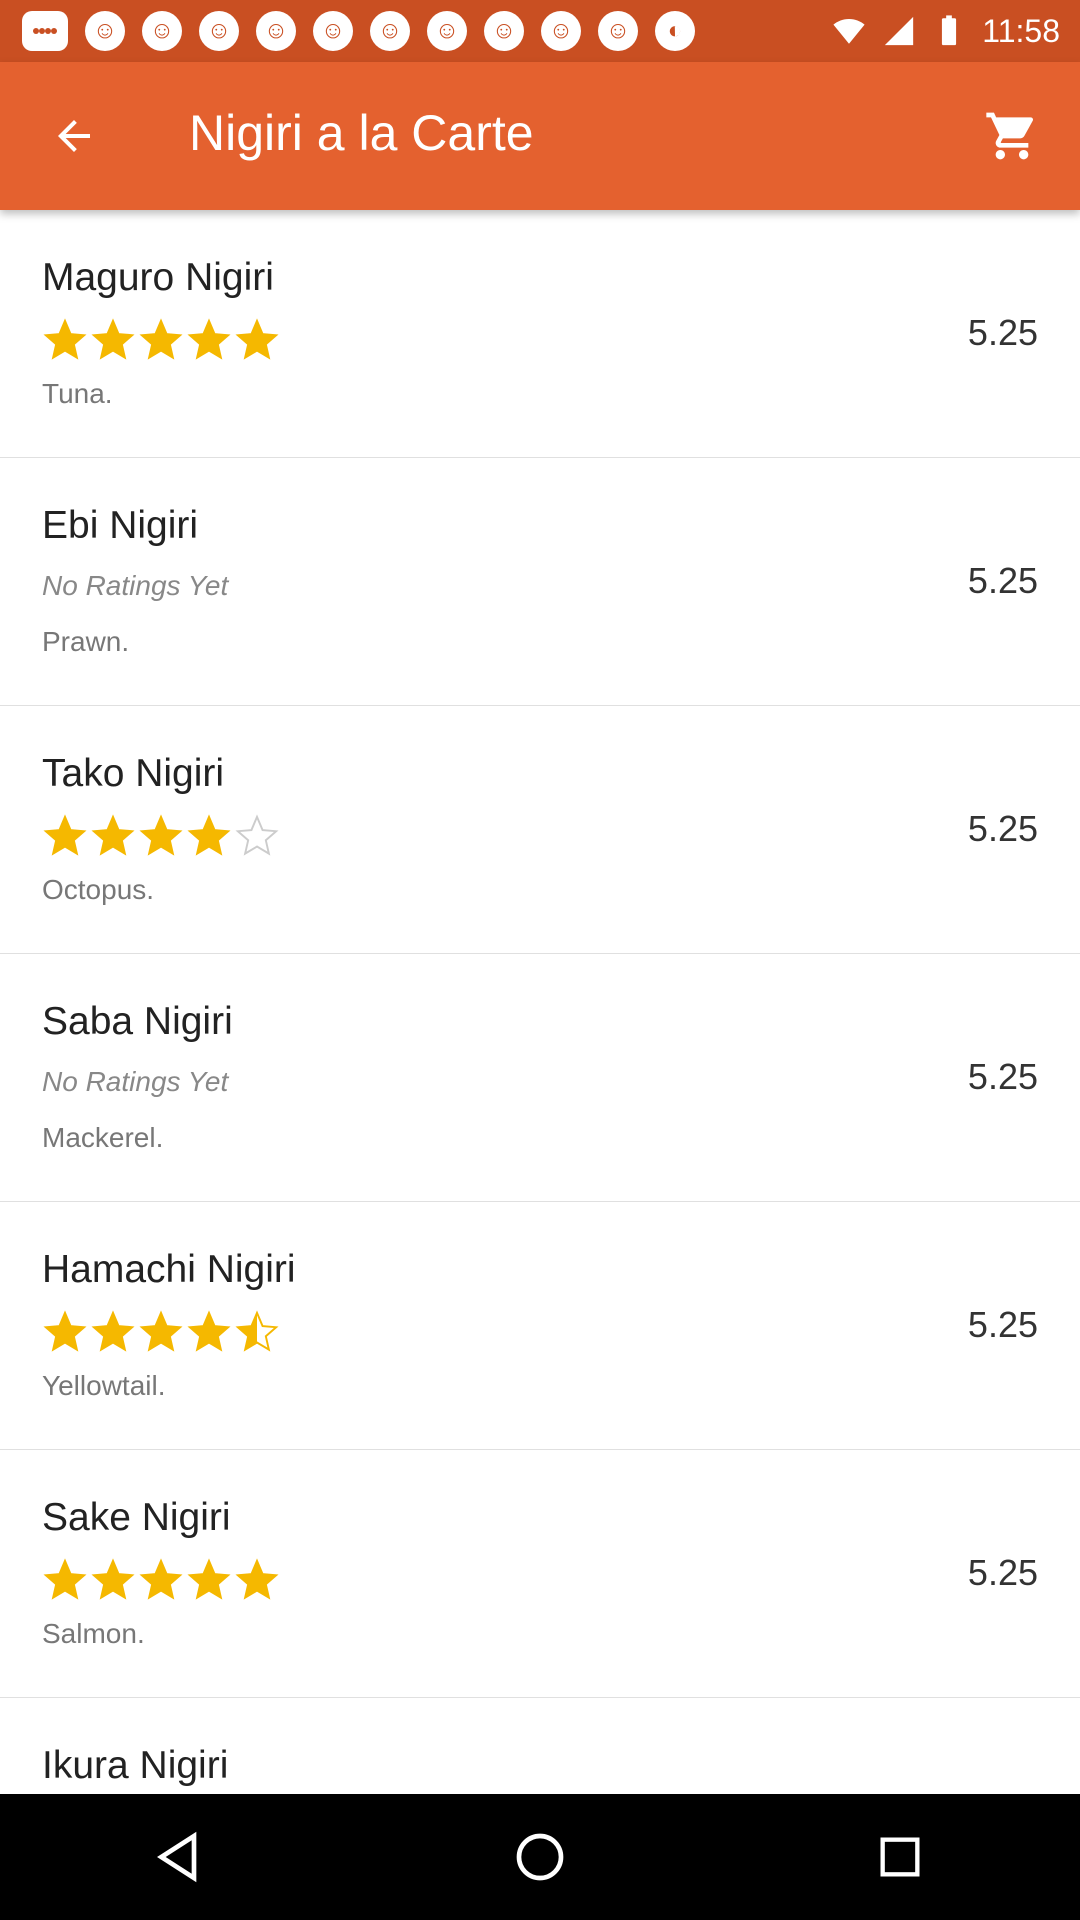  I want to click on arrow-back-icon, so click(74, 136).